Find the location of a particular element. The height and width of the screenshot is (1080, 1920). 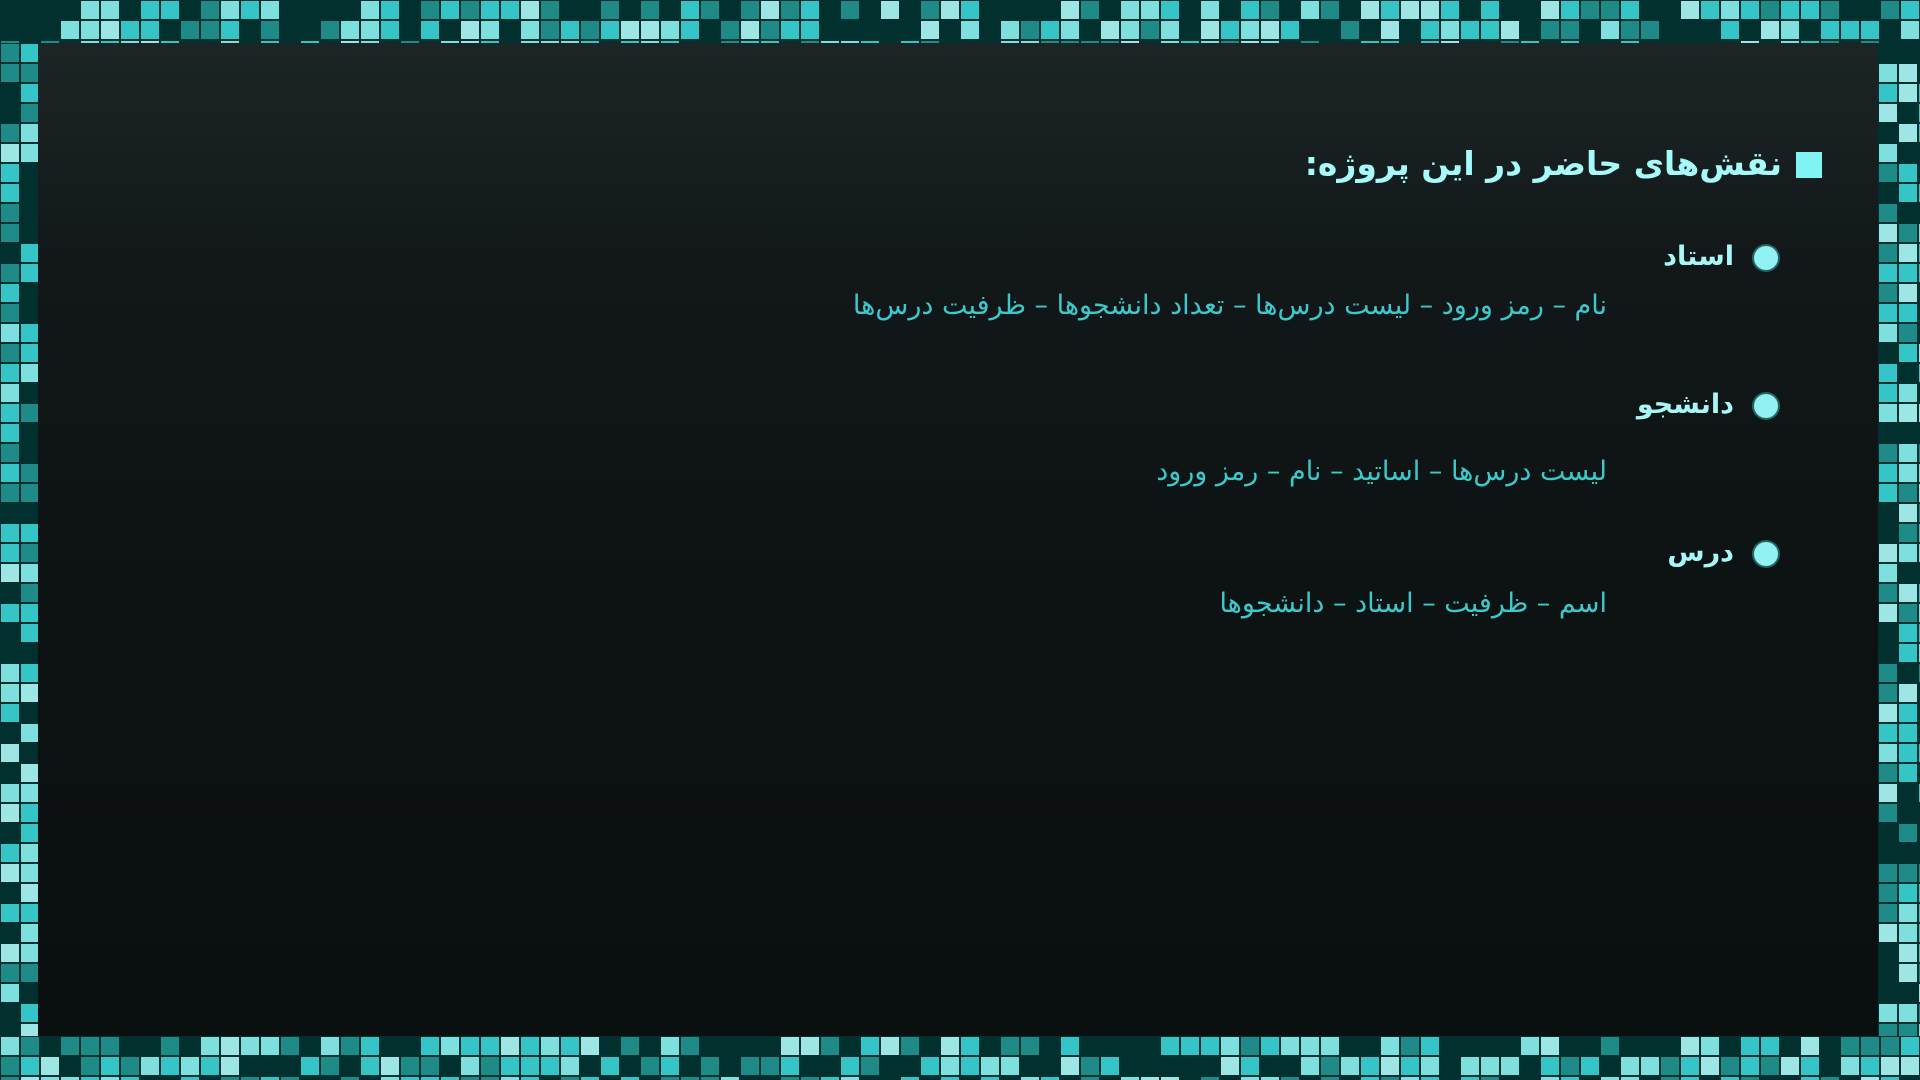

role-title: دانشجو is located at coordinates (1685, 404).